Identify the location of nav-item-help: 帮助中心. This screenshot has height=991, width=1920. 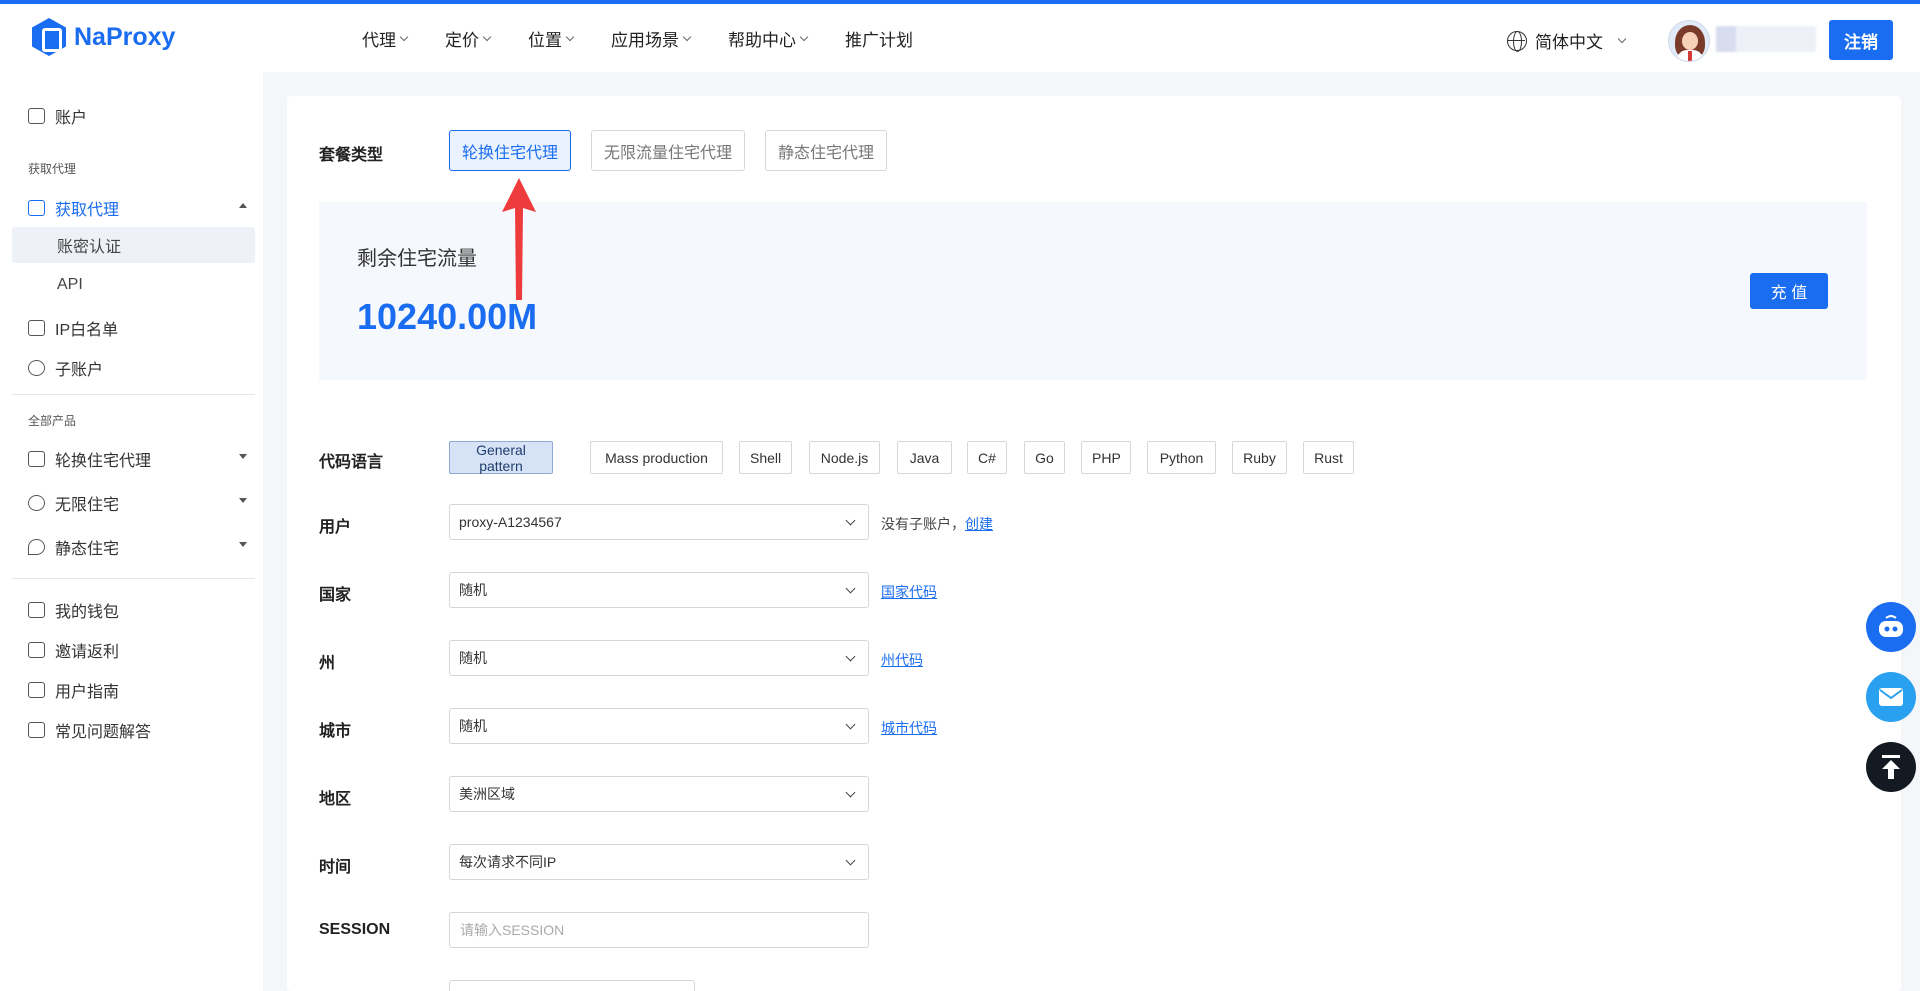
(768, 38).